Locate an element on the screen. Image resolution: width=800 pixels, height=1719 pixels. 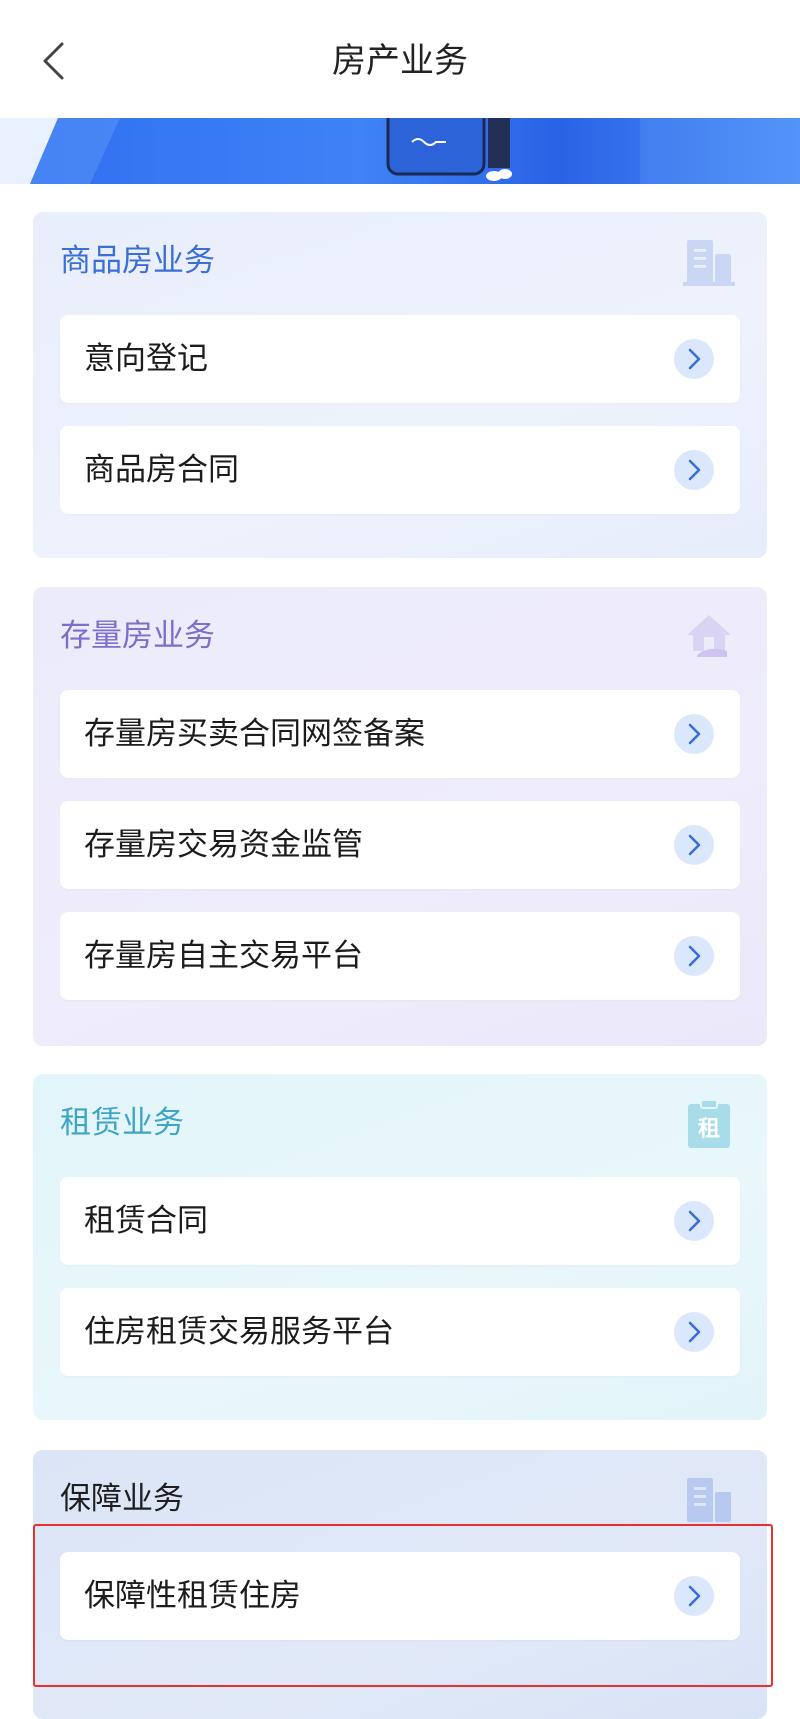
item-label: 保障性租赁住房 is located at coordinates (192, 1596).